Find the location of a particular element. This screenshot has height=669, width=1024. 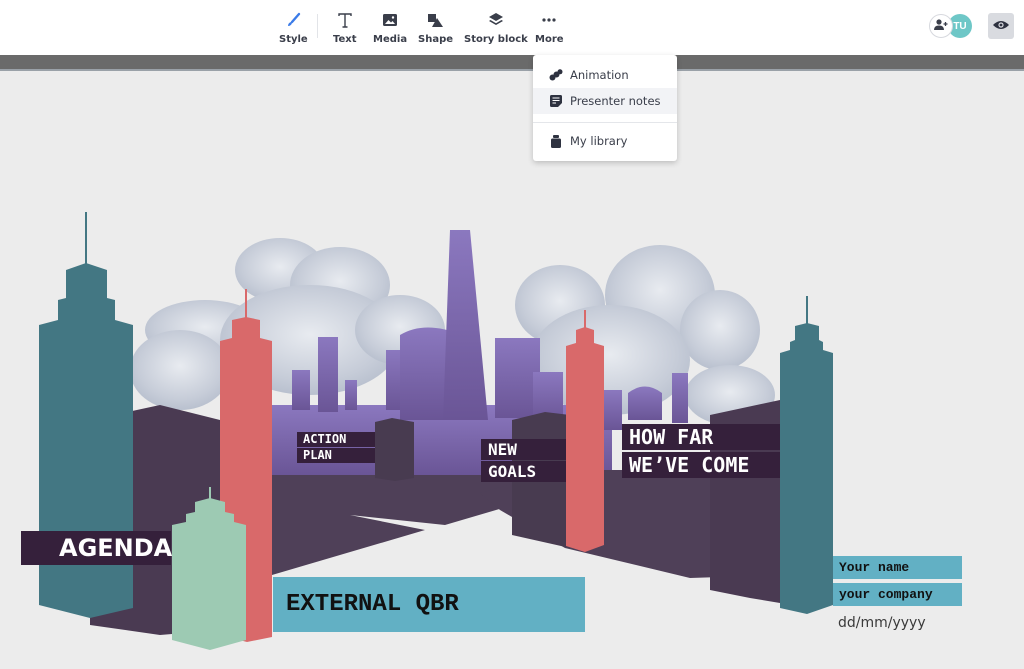

add-user-icon is located at coordinates (941, 26).